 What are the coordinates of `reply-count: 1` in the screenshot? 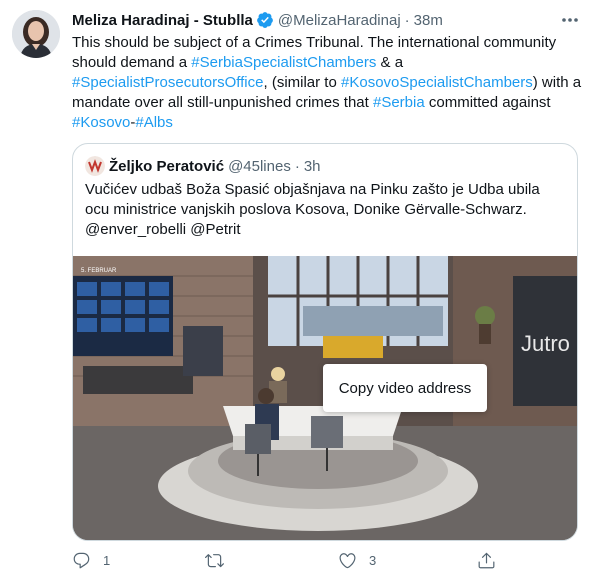 It's located at (107, 560).